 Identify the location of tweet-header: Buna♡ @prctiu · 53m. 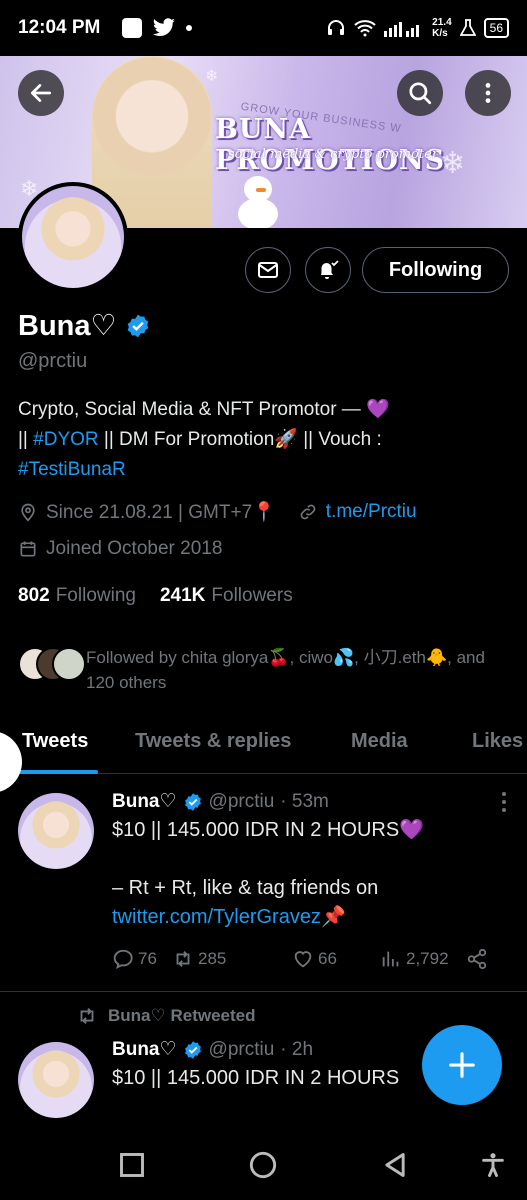
(220, 801).